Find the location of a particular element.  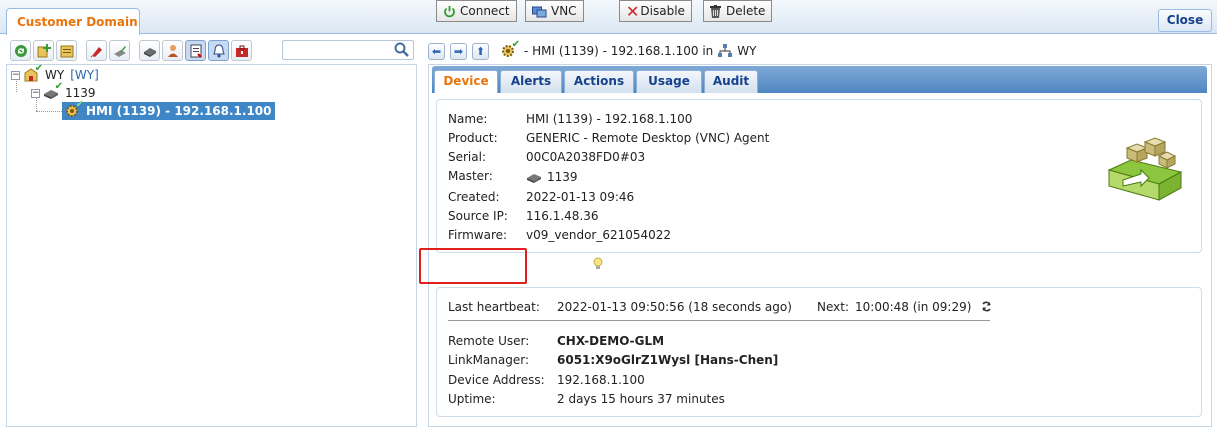

gateway-device-icon is located at coordinates (534, 177).